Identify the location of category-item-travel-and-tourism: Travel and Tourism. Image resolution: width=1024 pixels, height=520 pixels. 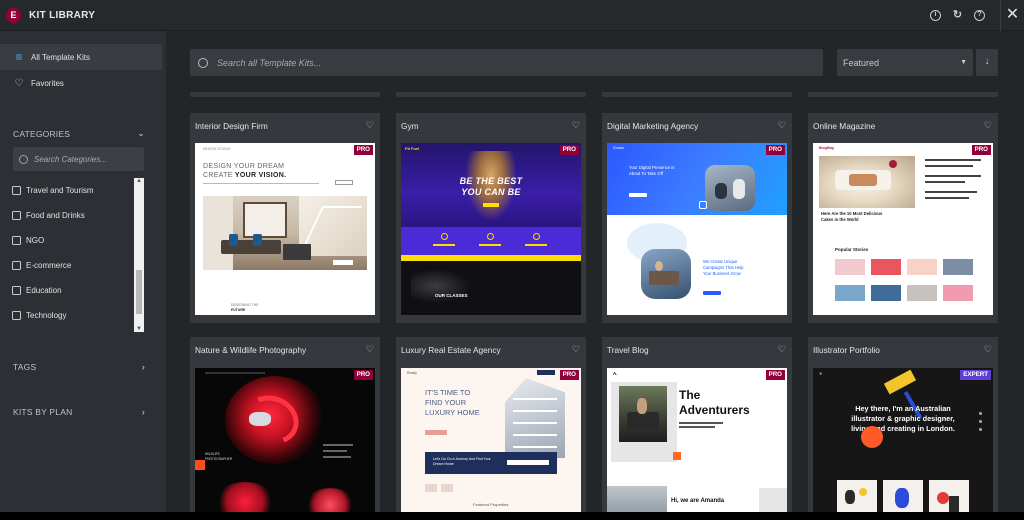
(79, 190).